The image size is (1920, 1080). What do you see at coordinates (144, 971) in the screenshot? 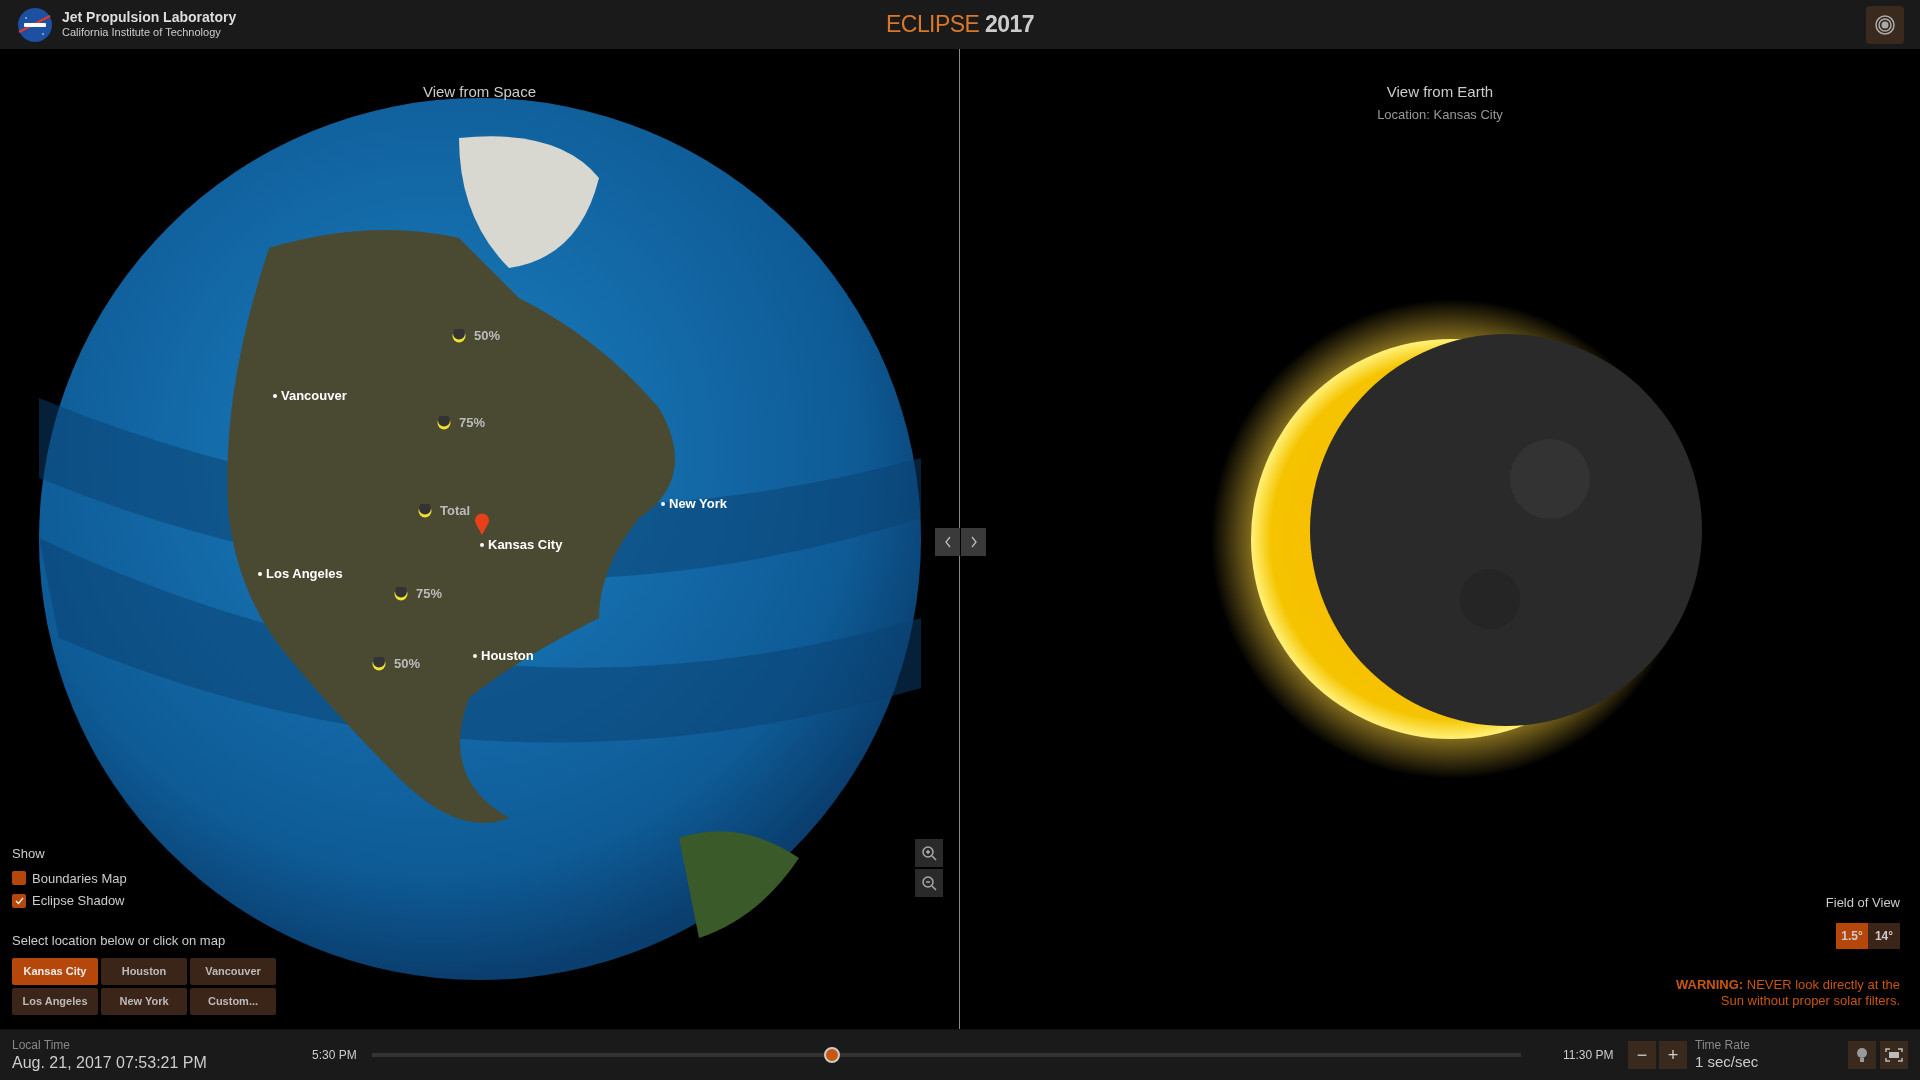
I see `location-button: Houston` at bounding box center [144, 971].